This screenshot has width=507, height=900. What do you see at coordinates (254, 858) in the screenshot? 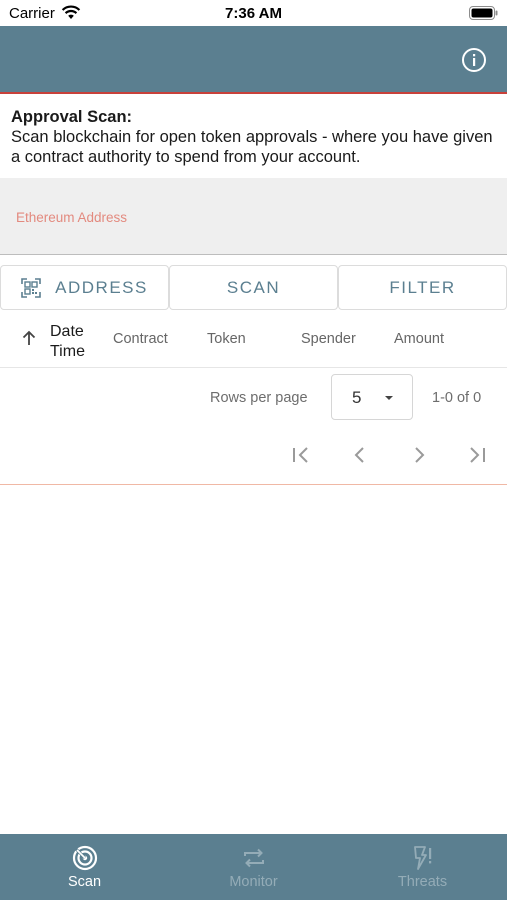
I see `repeat-icon` at bounding box center [254, 858].